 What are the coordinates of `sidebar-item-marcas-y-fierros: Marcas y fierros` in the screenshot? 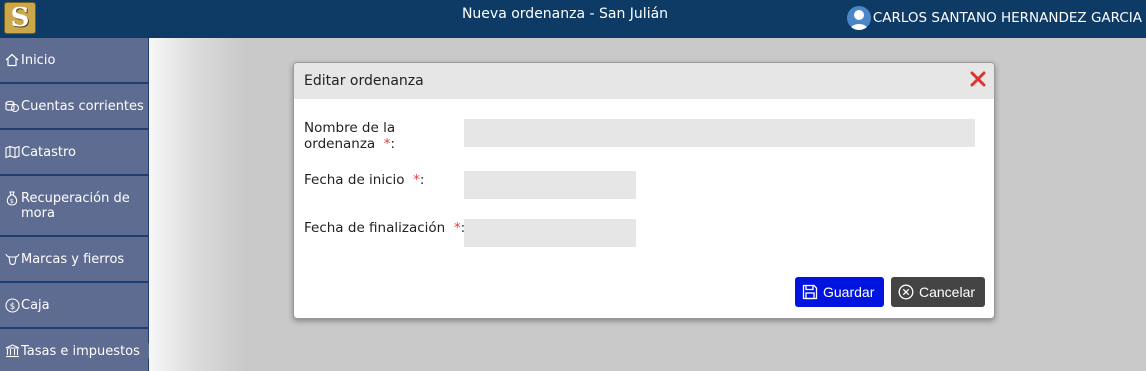 It's located at (74, 259).